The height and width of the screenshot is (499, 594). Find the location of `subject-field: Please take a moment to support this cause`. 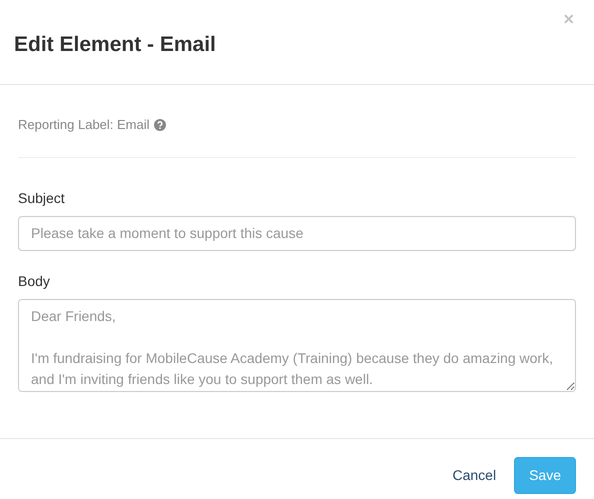

subject-field: Please take a moment to support this cause is located at coordinates (297, 233).